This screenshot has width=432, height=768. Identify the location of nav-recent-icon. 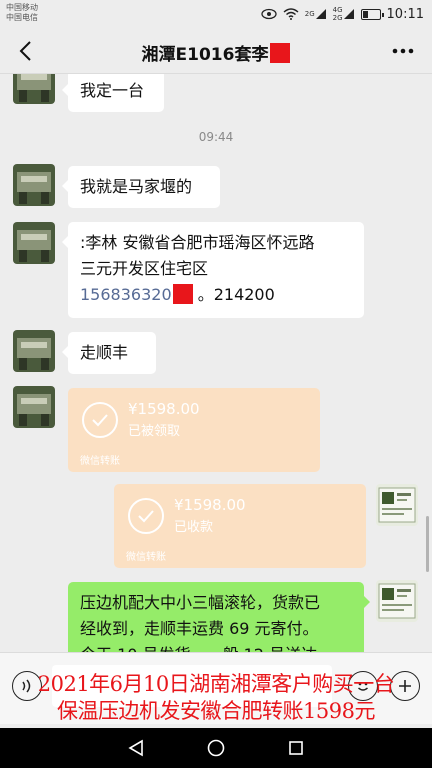
(296, 748).